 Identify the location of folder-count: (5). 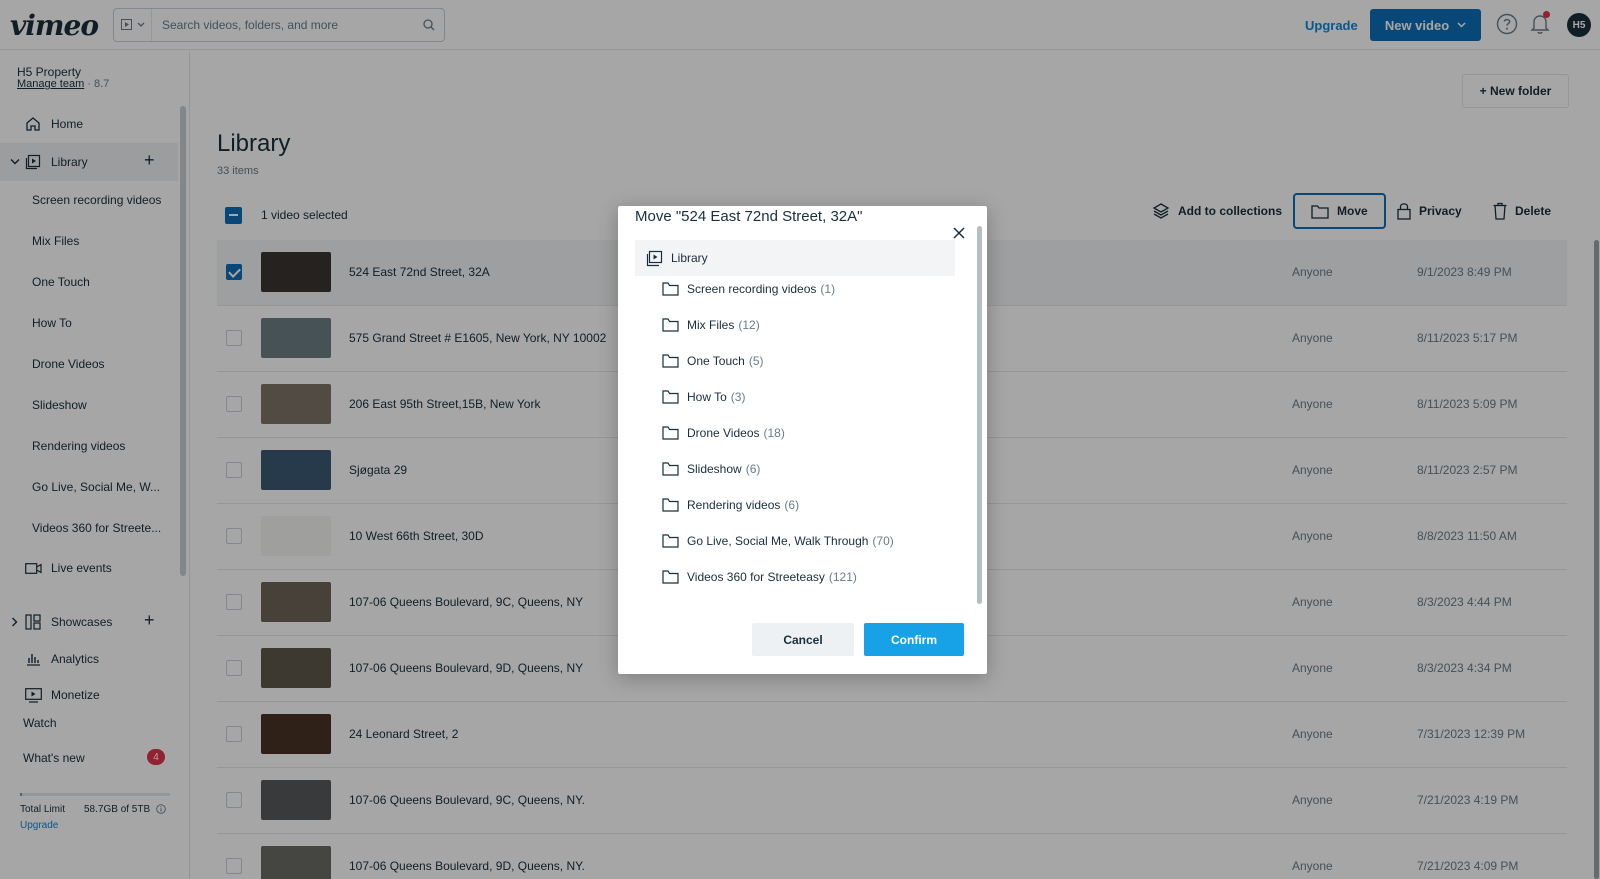
(756, 361).